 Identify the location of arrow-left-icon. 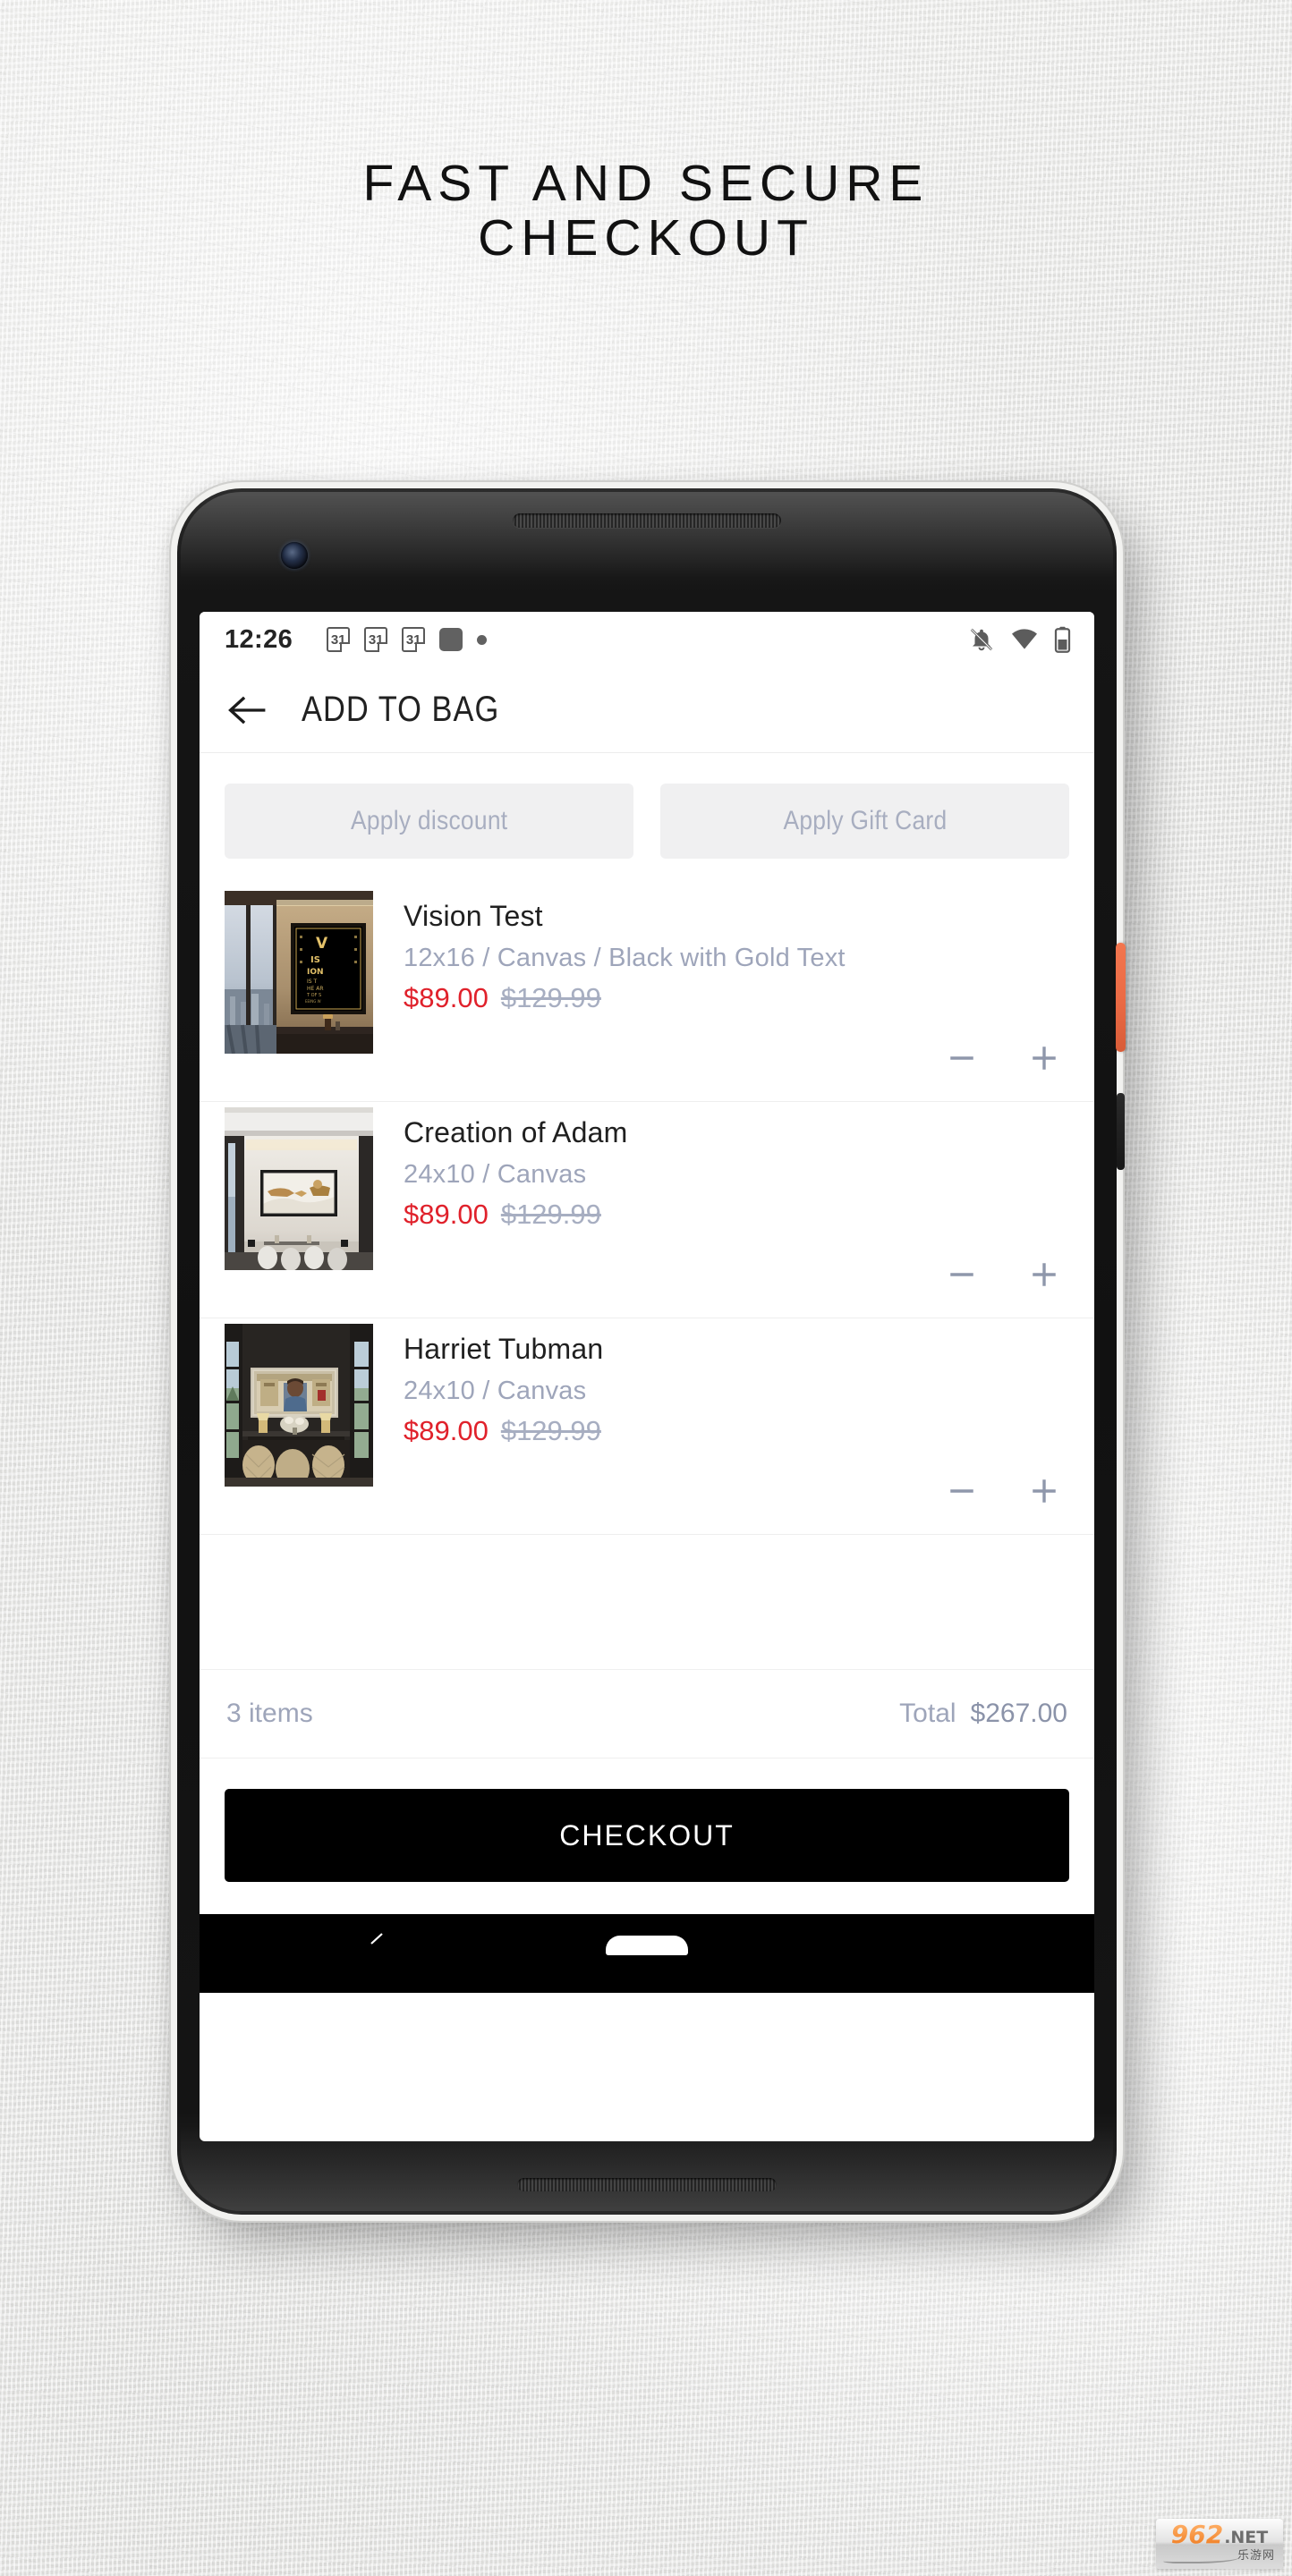
(247, 710).